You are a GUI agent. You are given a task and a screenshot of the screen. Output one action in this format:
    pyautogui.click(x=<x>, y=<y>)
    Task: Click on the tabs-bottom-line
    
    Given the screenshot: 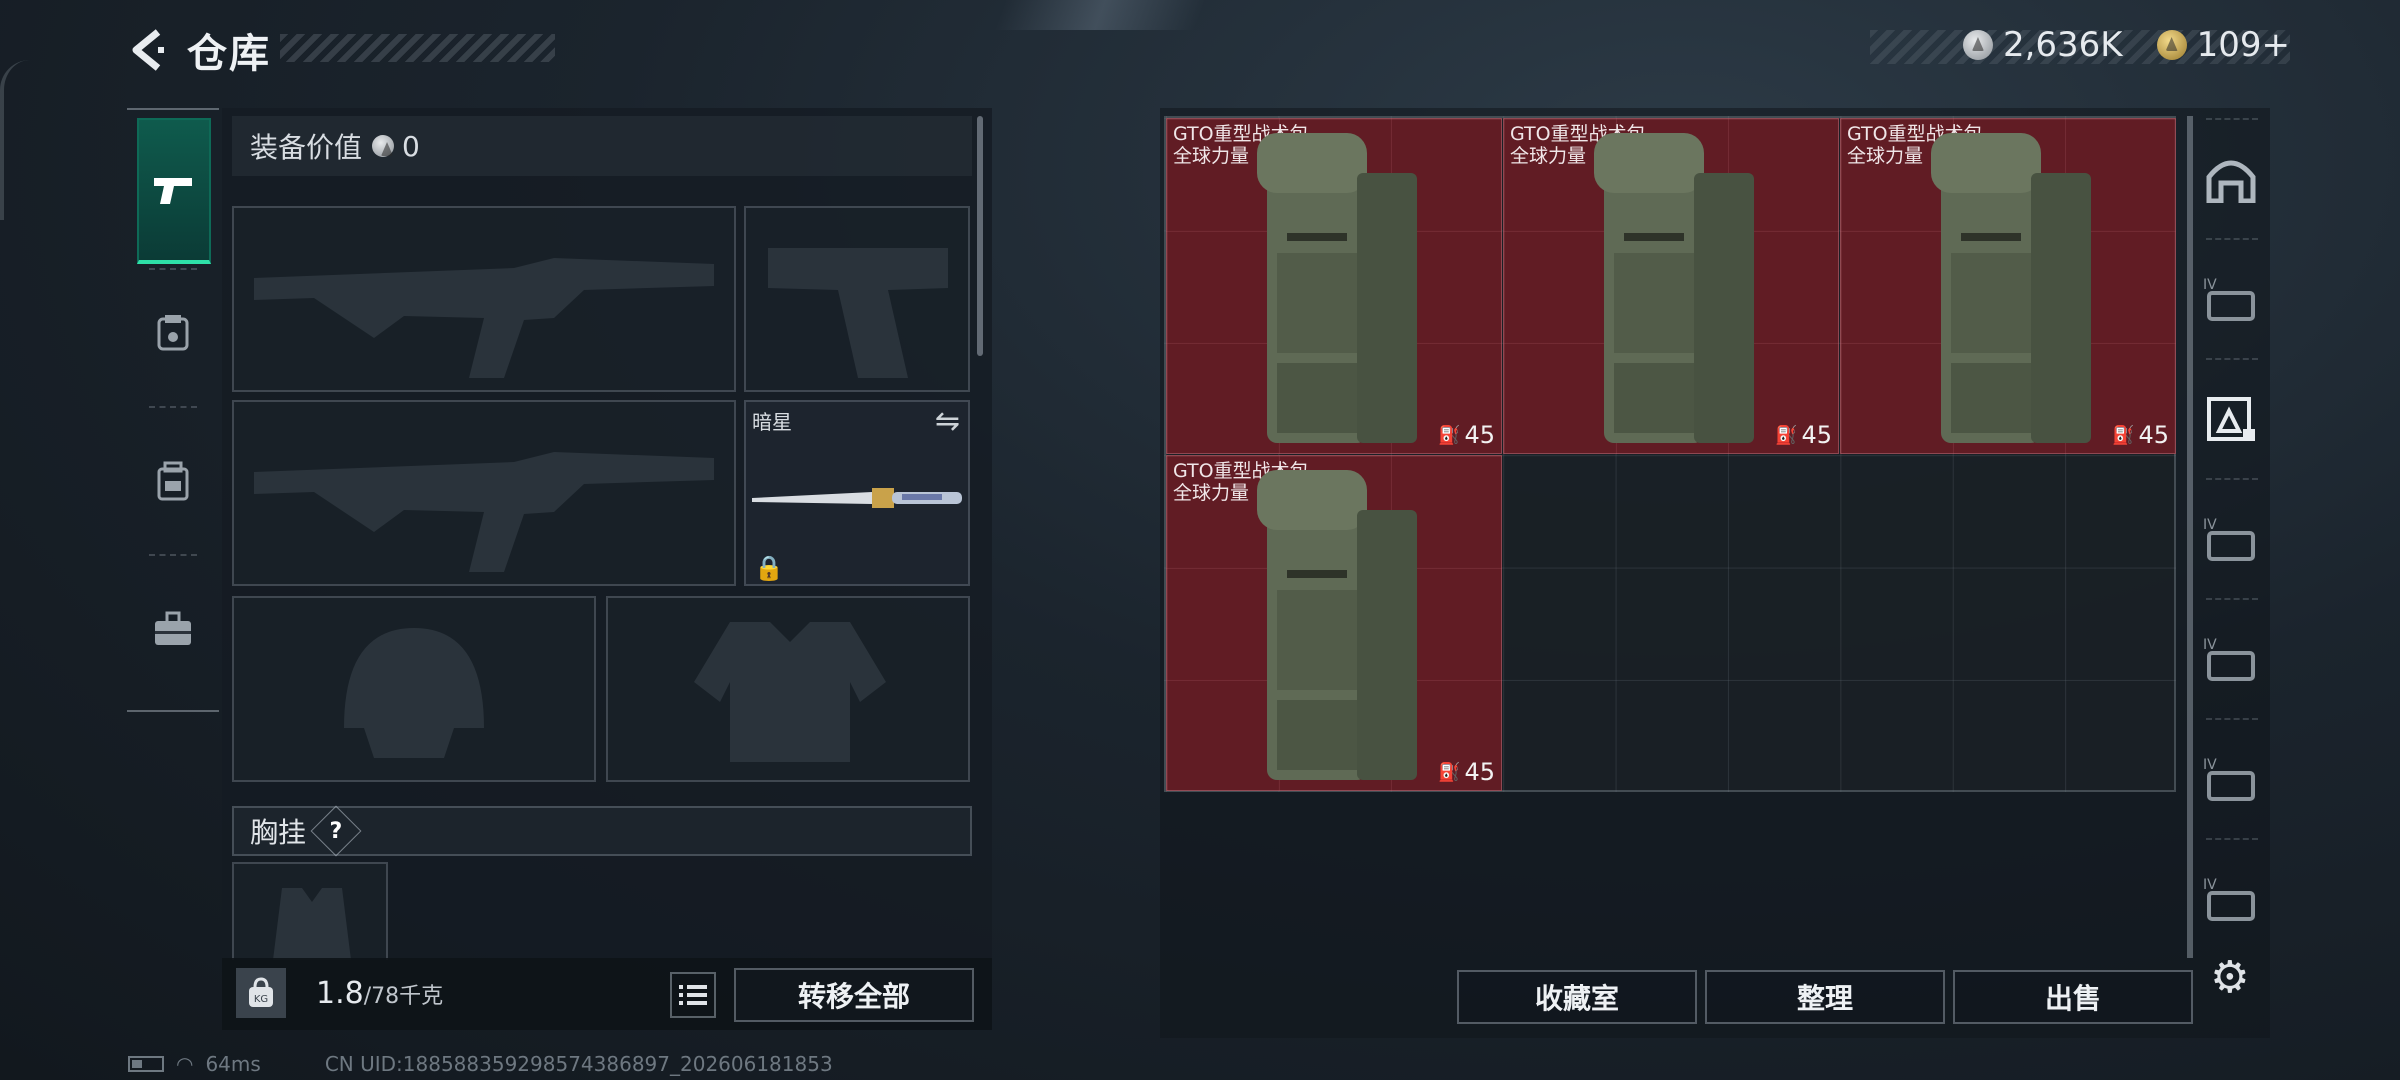 What is the action you would take?
    pyautogui.click(x=173, y=711)
    